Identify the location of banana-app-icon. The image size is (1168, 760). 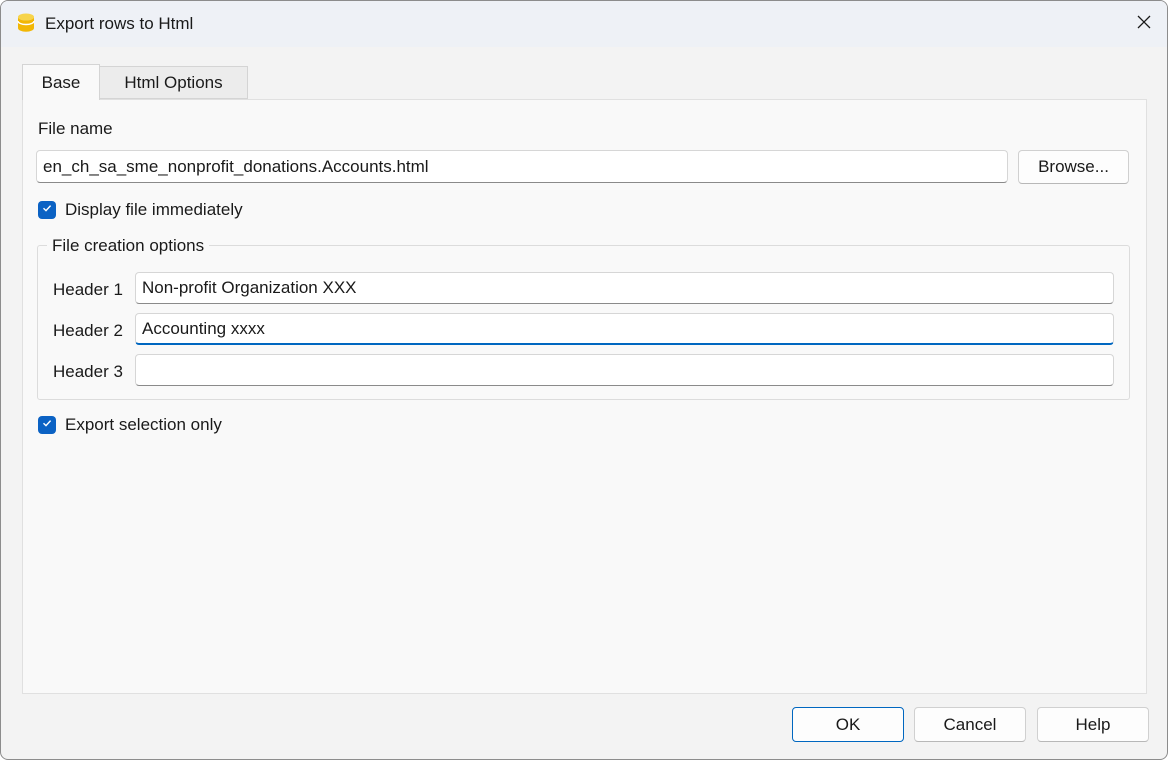
(26, 23).